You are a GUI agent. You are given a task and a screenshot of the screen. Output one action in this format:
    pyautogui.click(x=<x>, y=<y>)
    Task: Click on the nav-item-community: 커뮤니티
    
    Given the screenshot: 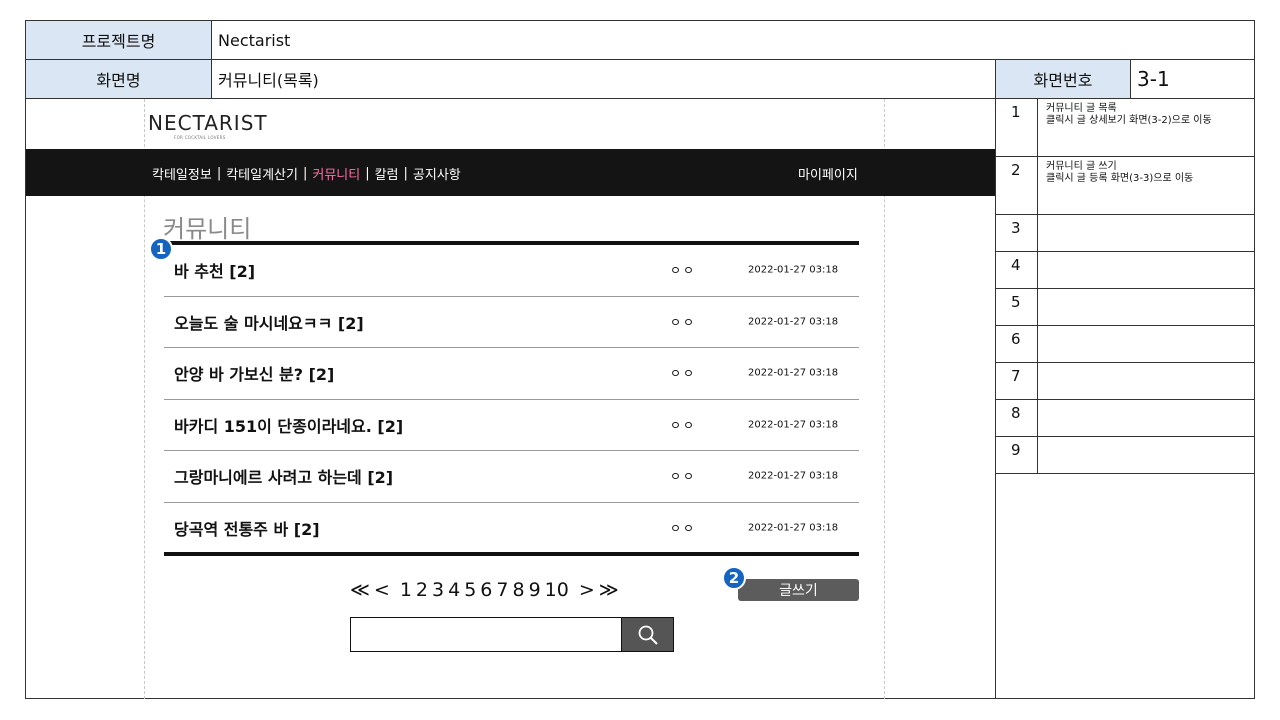 What is the action you would take?
    pyautogui.click(x=336, y=173)
    